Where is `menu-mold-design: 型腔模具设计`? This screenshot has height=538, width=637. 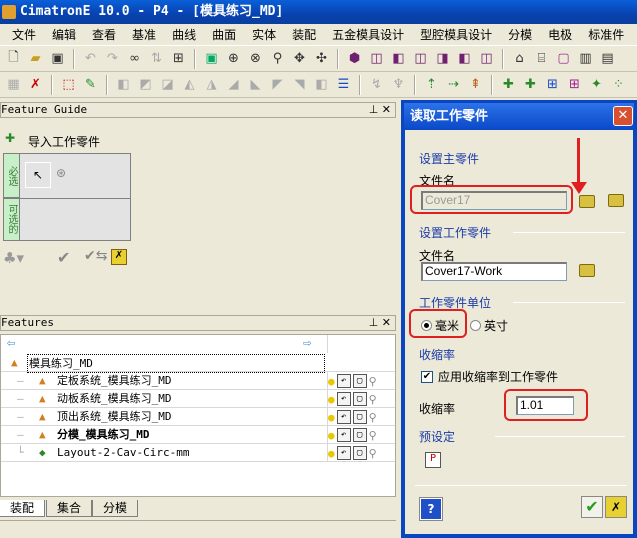
menu-mold-design: 型腔模具设计 is located at coordinates (456, 34).